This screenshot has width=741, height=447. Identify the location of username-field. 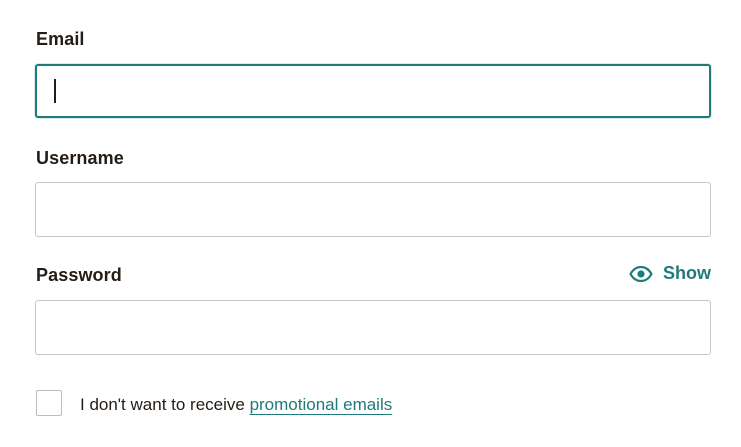
(373, 209).